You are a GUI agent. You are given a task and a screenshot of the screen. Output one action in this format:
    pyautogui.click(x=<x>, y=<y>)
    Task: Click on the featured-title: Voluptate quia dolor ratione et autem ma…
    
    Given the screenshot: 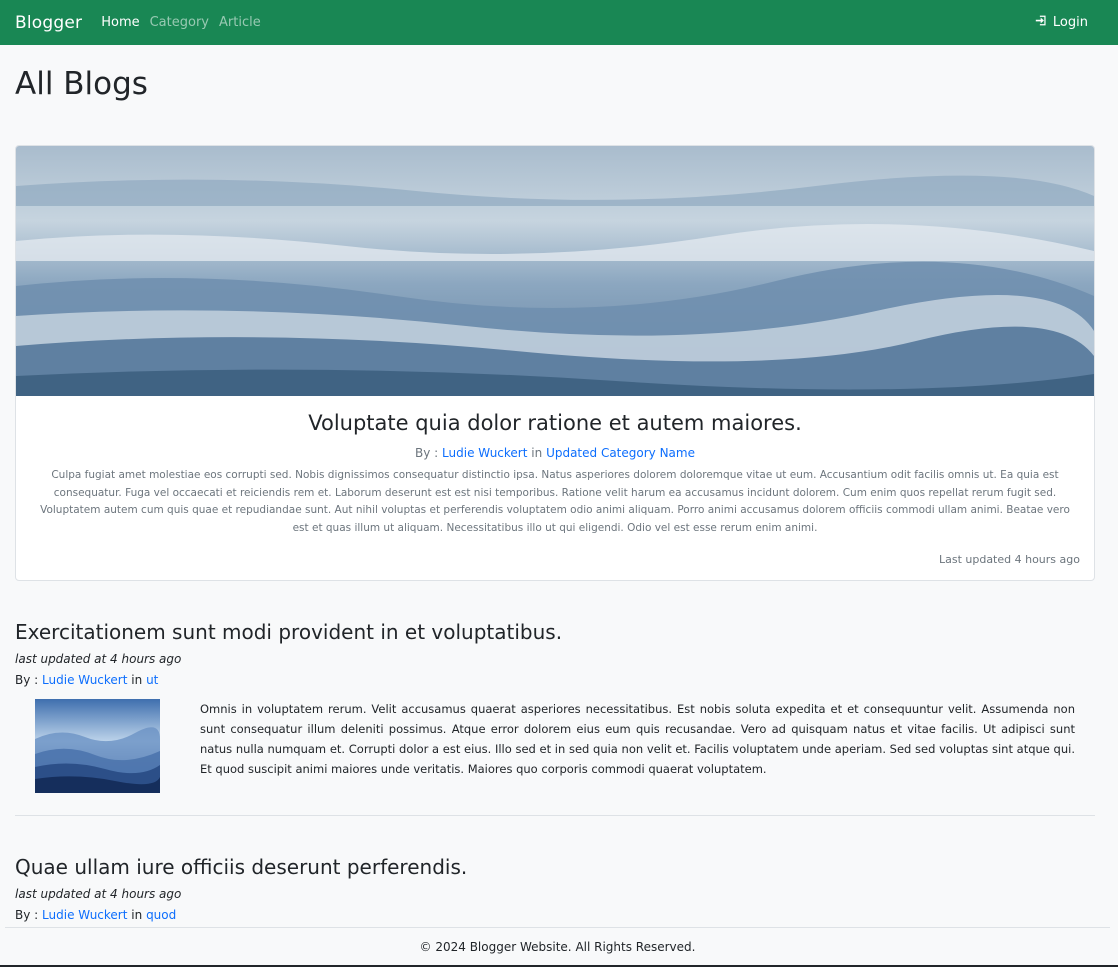 What is the action you would take?
    pyautogui.click(x=555, y=423)
    